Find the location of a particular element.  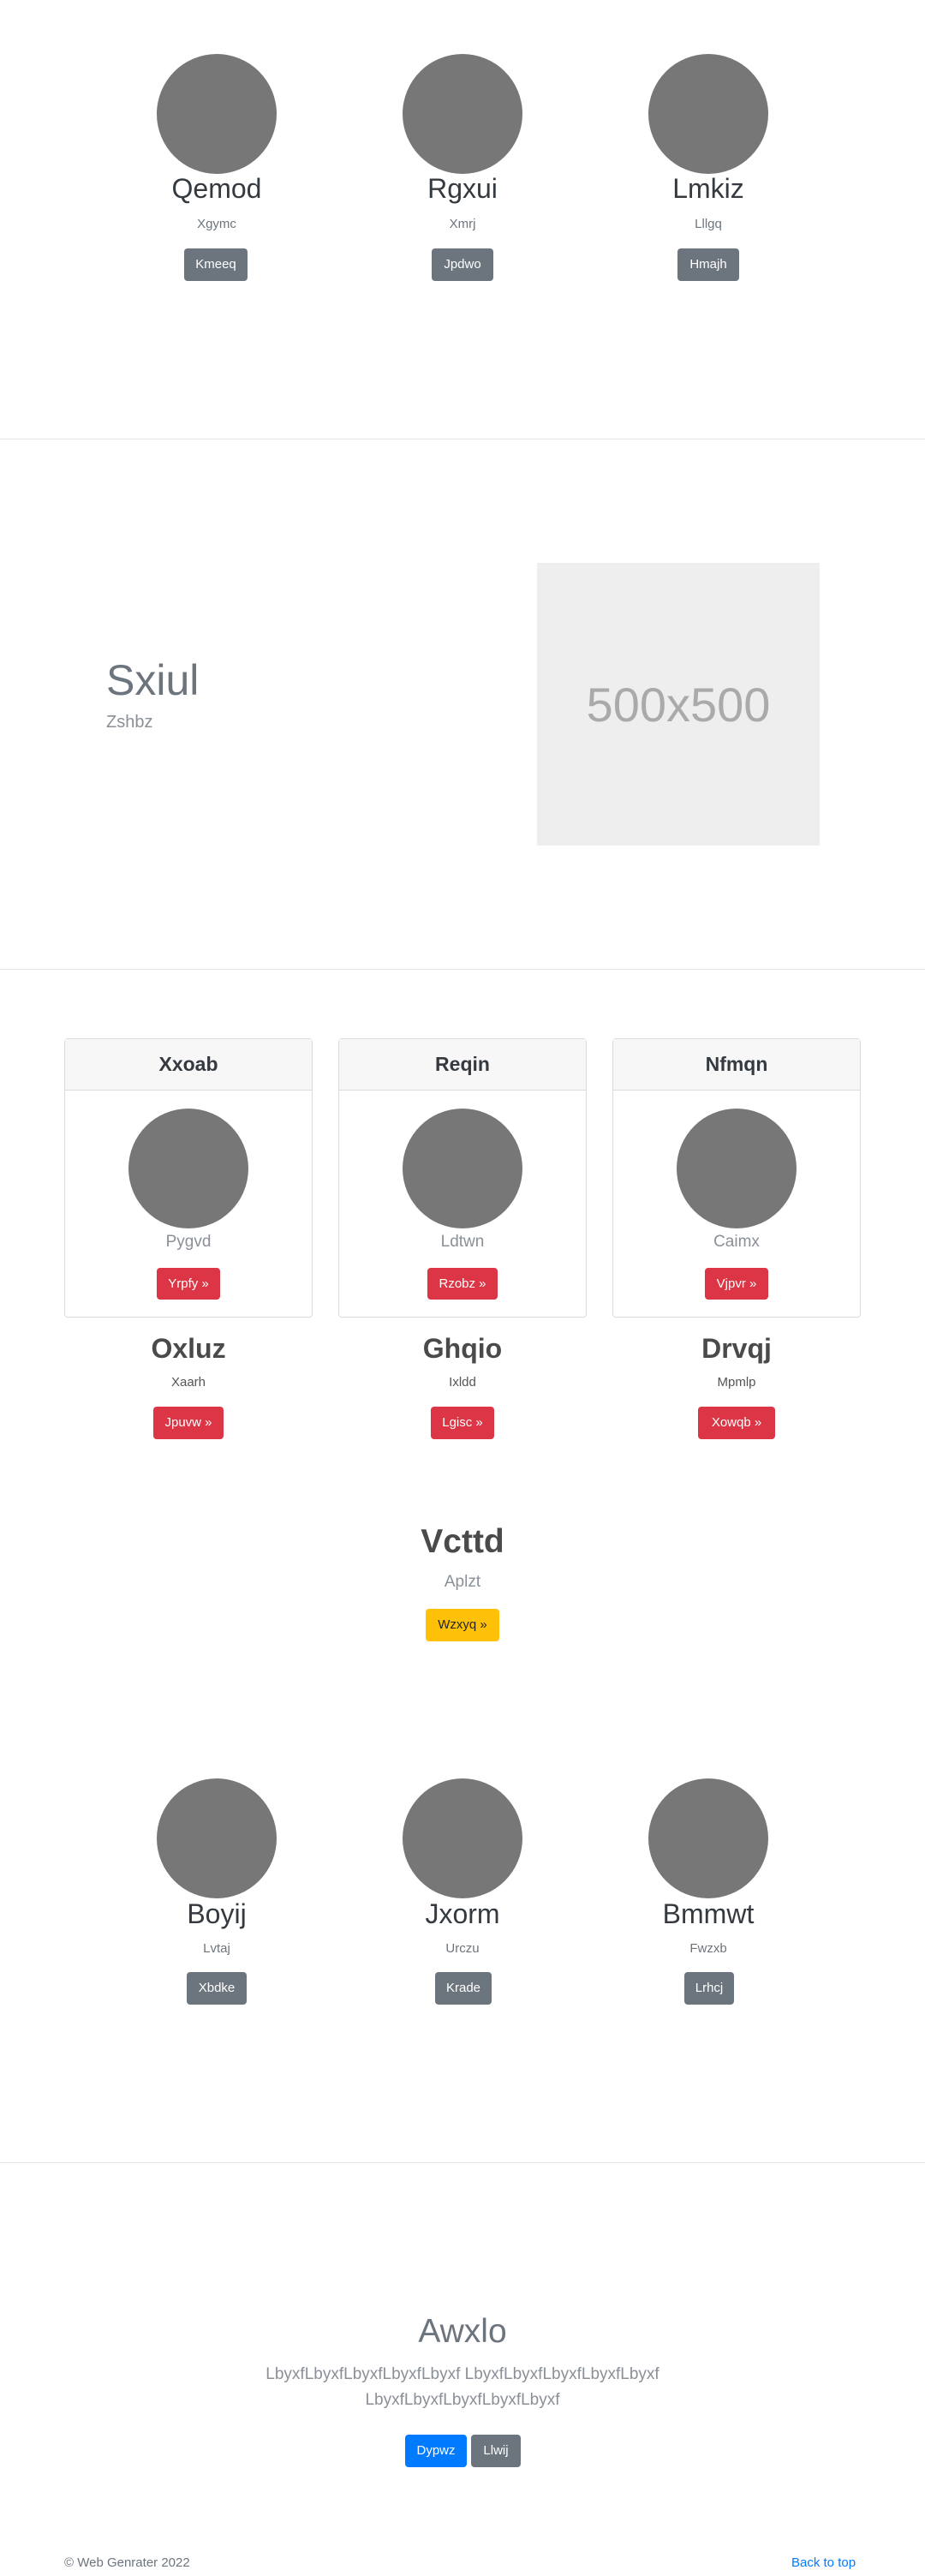

feature-title: Drvqj is located at coordinates (736, 1348).